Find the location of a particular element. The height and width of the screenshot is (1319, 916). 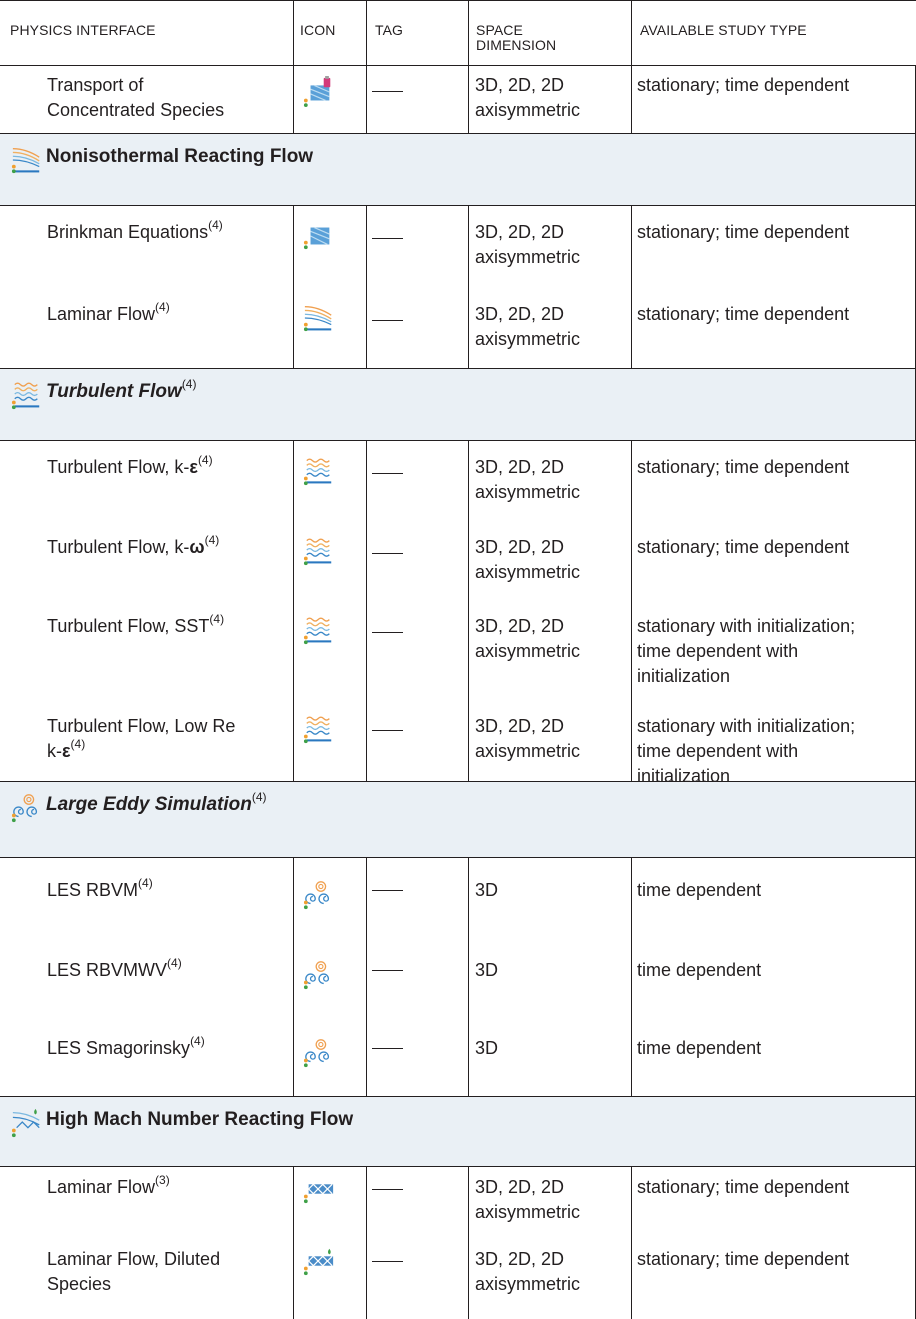

row-physics-name: Turbulent Flow, k-ω(4) is located at coordinates (133, 545).